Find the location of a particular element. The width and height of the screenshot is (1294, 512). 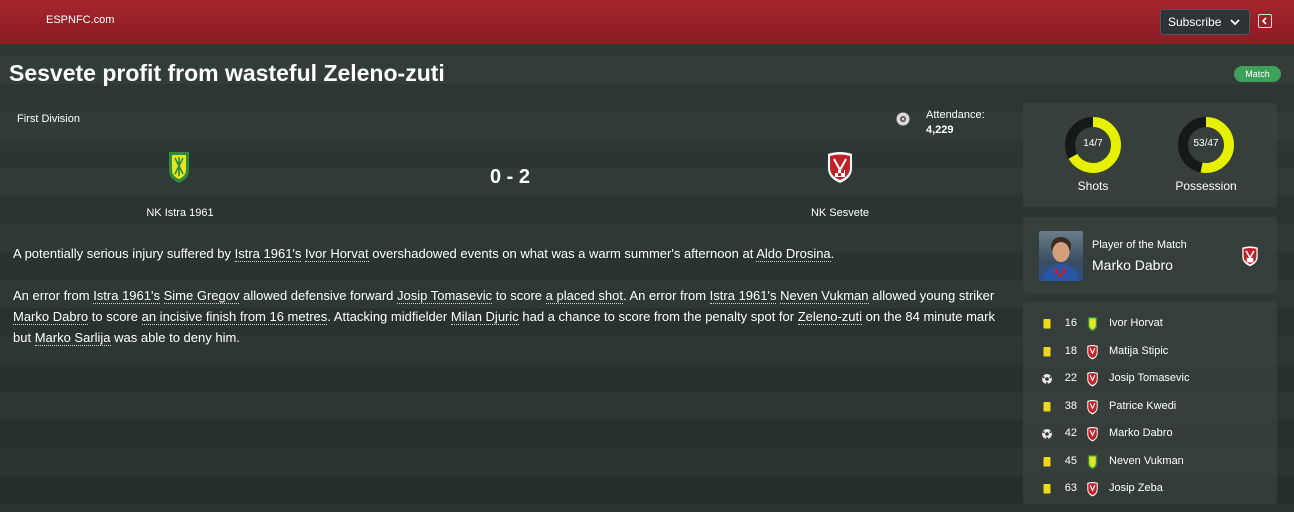

attendance-label: Attendance: is located at coordinates (955, 115).